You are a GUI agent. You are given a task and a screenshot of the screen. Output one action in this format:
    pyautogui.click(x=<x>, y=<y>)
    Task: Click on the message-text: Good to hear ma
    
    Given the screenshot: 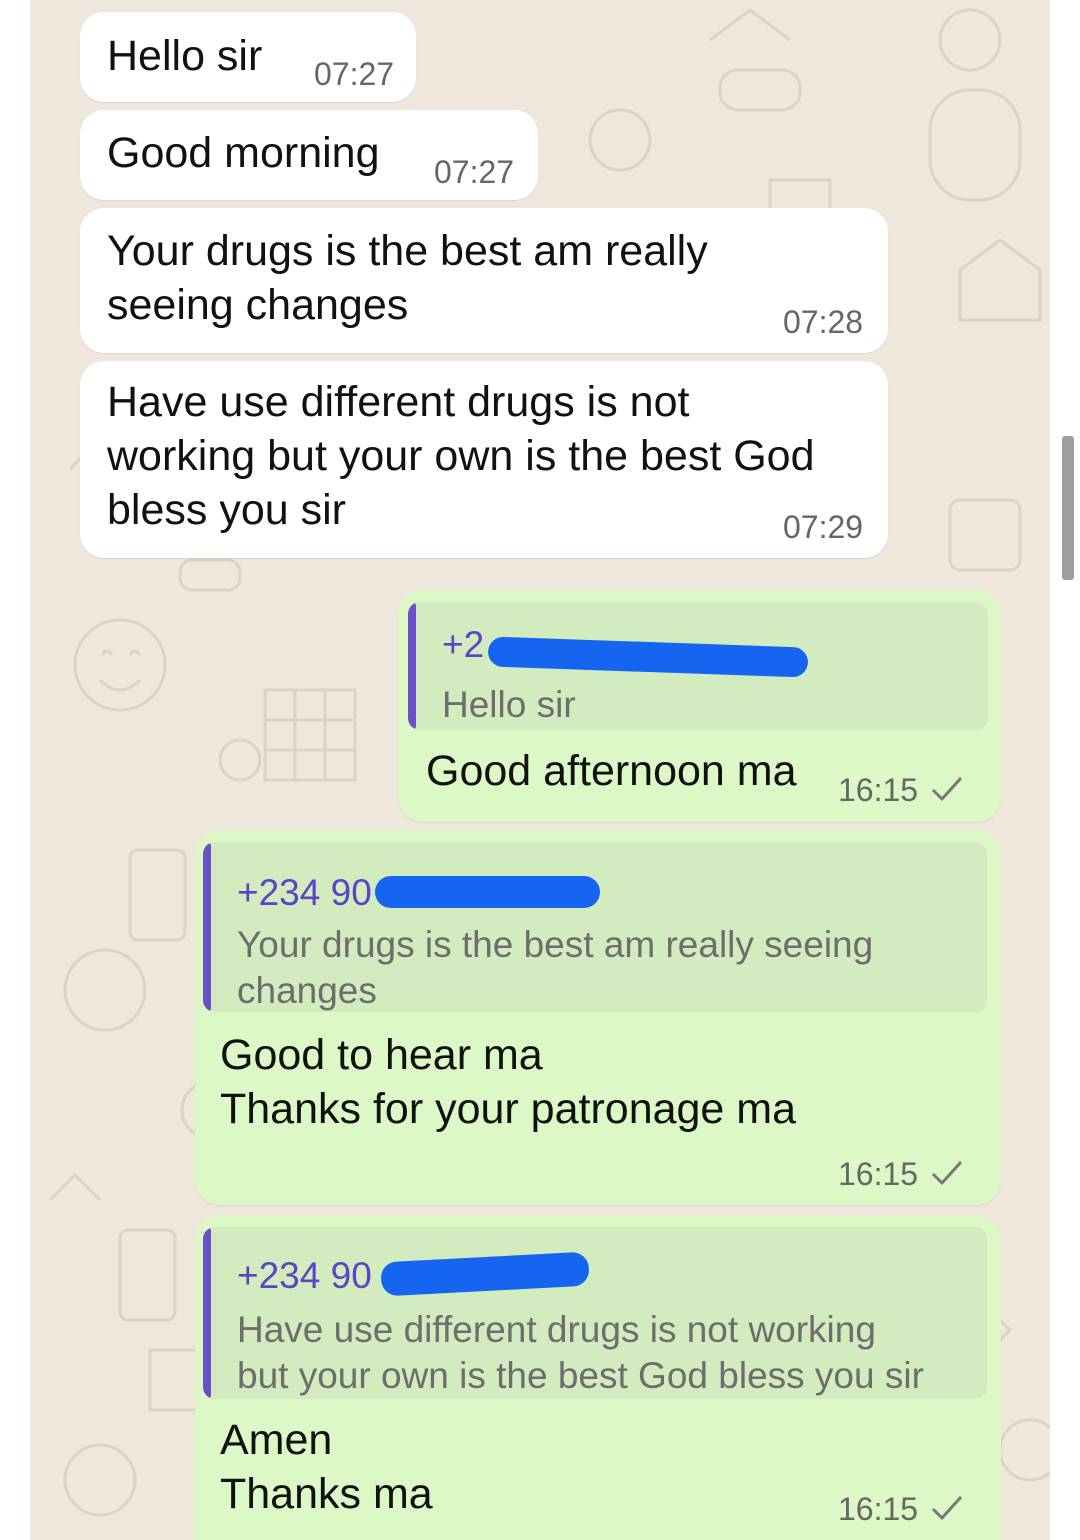 What is the action you would take?
    pyautogui.click(x=381, y=1055)
    